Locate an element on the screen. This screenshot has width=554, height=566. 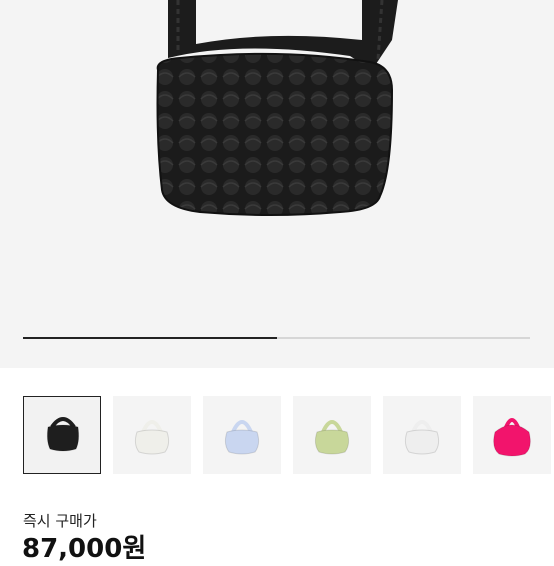
gallery-progress-bar is located at coordinates (276, 338).